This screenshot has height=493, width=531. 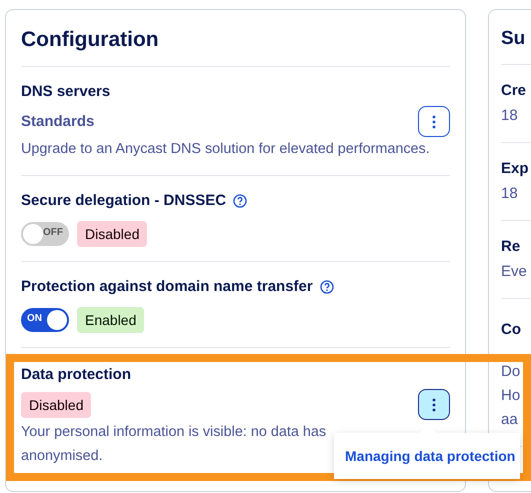 I want to click on section-title: DNS servers, so click(x=65, y=91).